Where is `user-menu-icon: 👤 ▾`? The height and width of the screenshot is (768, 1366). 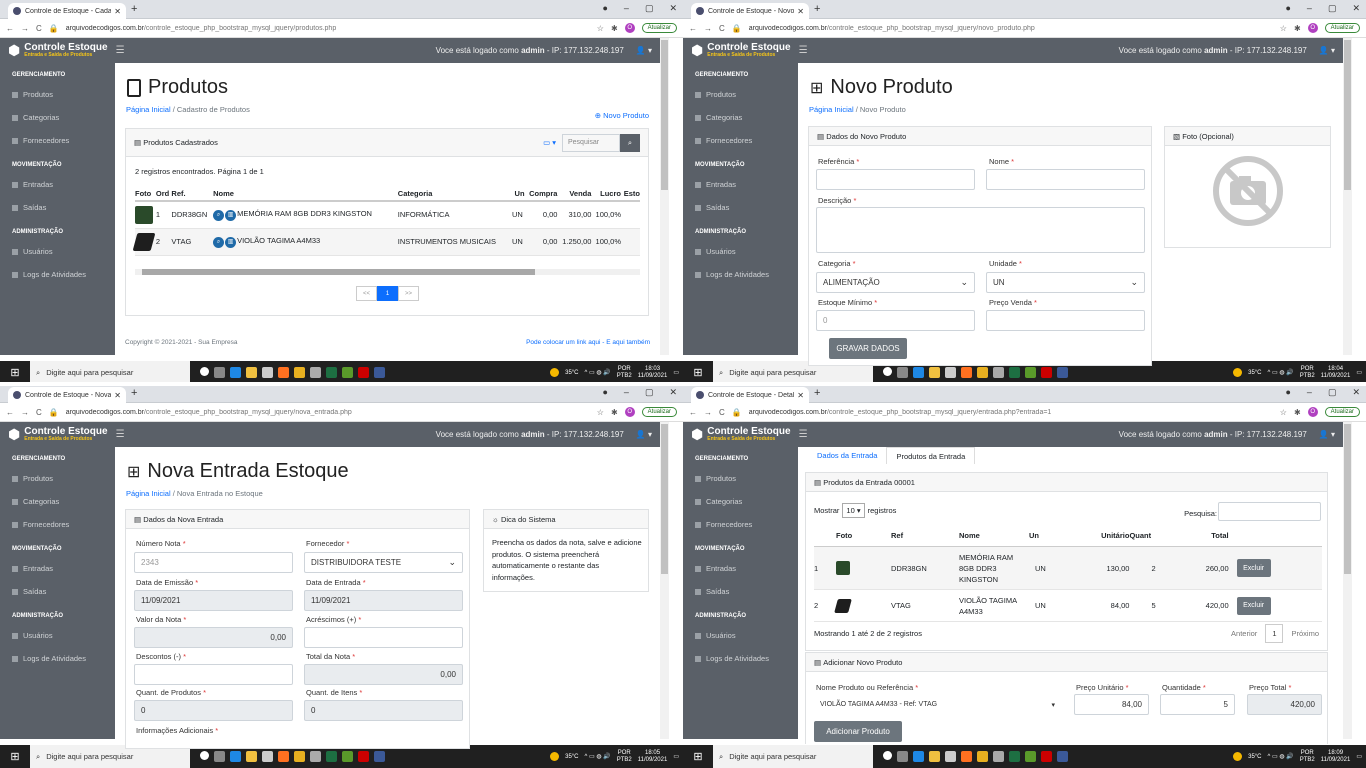 user-menu-icon: 👤 ▾ is located at coordinates (644, 50).